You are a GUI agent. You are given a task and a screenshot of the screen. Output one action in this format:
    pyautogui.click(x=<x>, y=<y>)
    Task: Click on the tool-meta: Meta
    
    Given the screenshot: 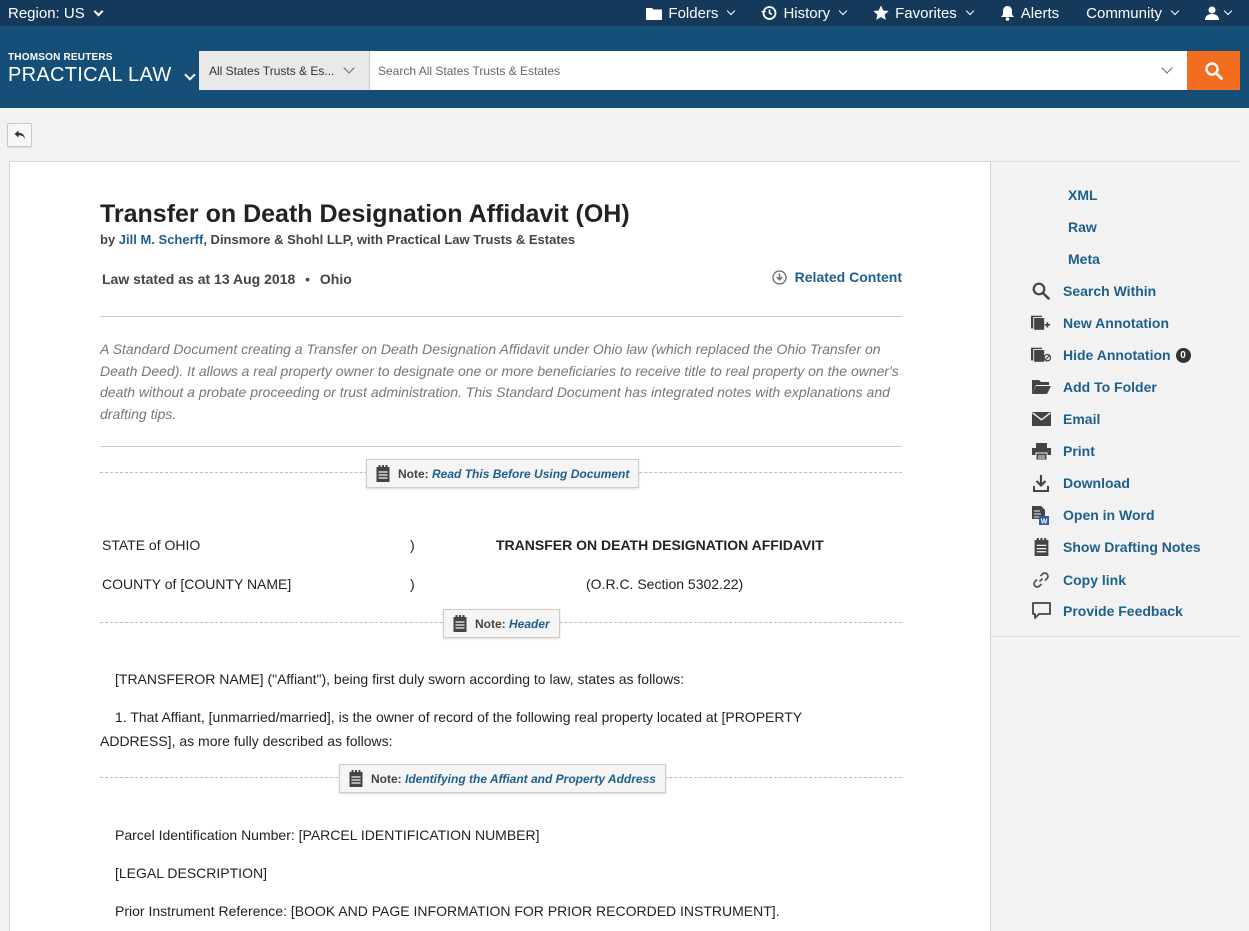 What is the action you would take?
    pyautogui.click(x=1116, y=259)
    